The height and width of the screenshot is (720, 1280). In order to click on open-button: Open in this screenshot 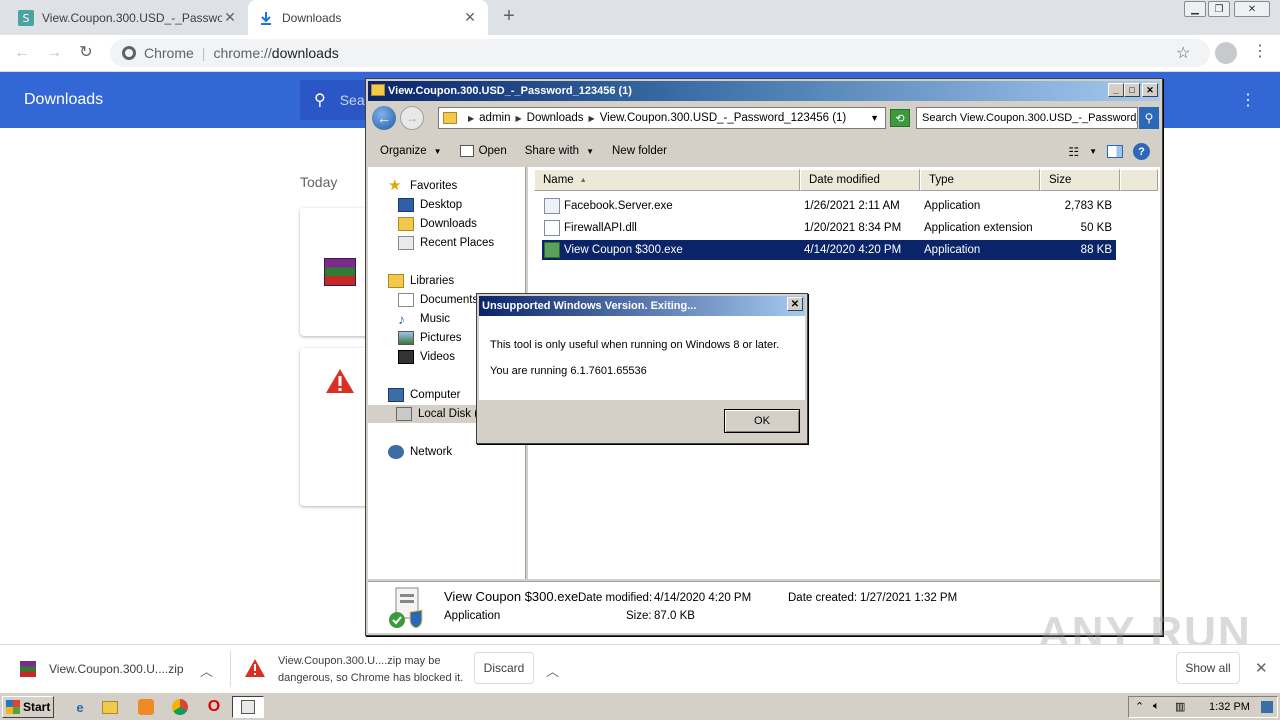, I will do `click(483, 151)`.